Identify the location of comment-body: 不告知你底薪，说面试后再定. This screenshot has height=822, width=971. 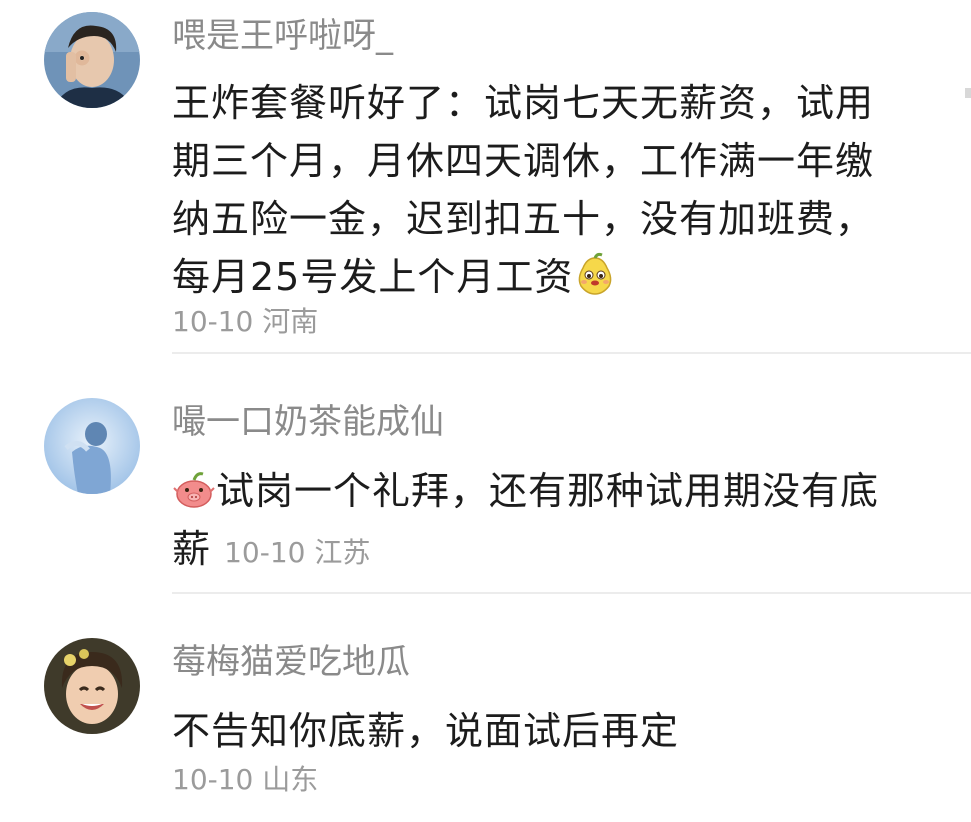
(426, 731).